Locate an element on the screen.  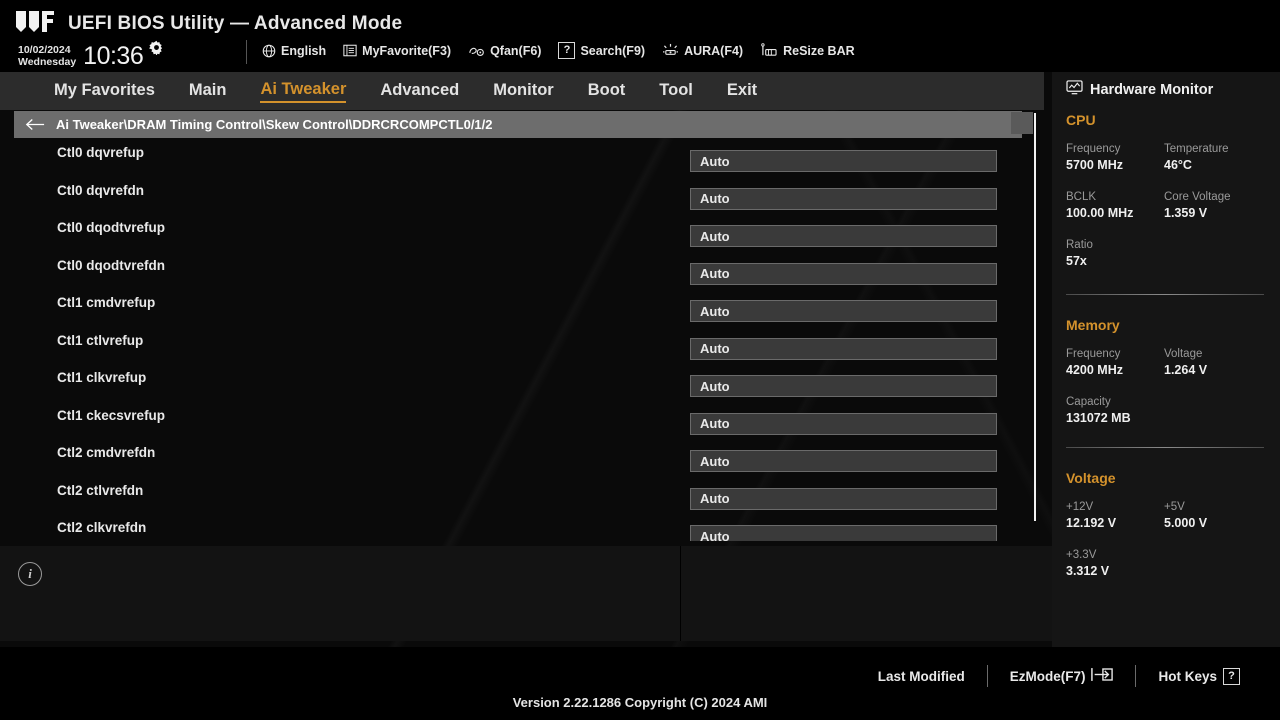
qfan-button: Qfan(F6) is located at coordinates (504, 51).